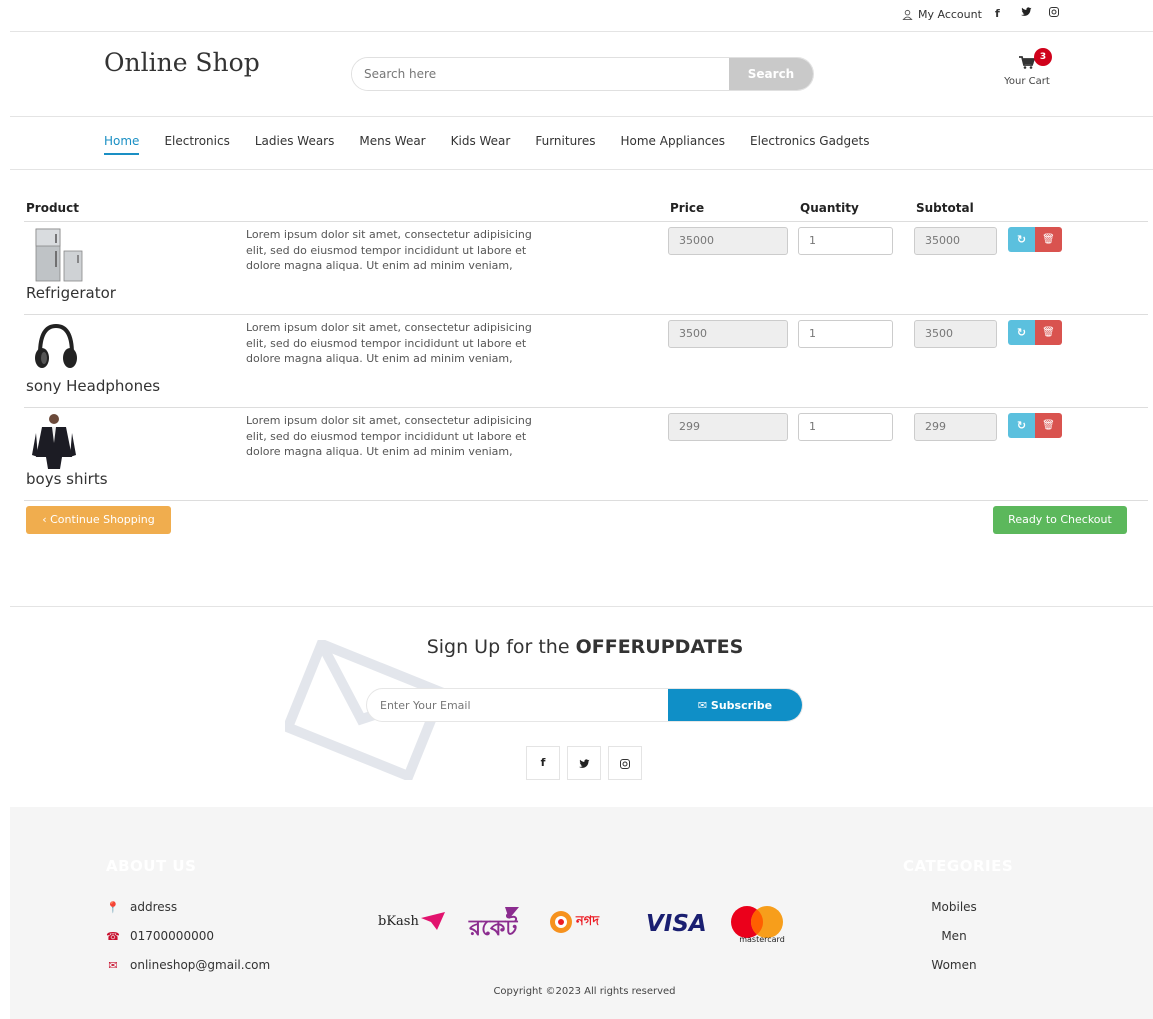 This screenshot has width=1153, height=1019. Describe the element at coordinates (160, 936) in the screenshot. I see `footer-phone: ☎ 01700000000` at that location.